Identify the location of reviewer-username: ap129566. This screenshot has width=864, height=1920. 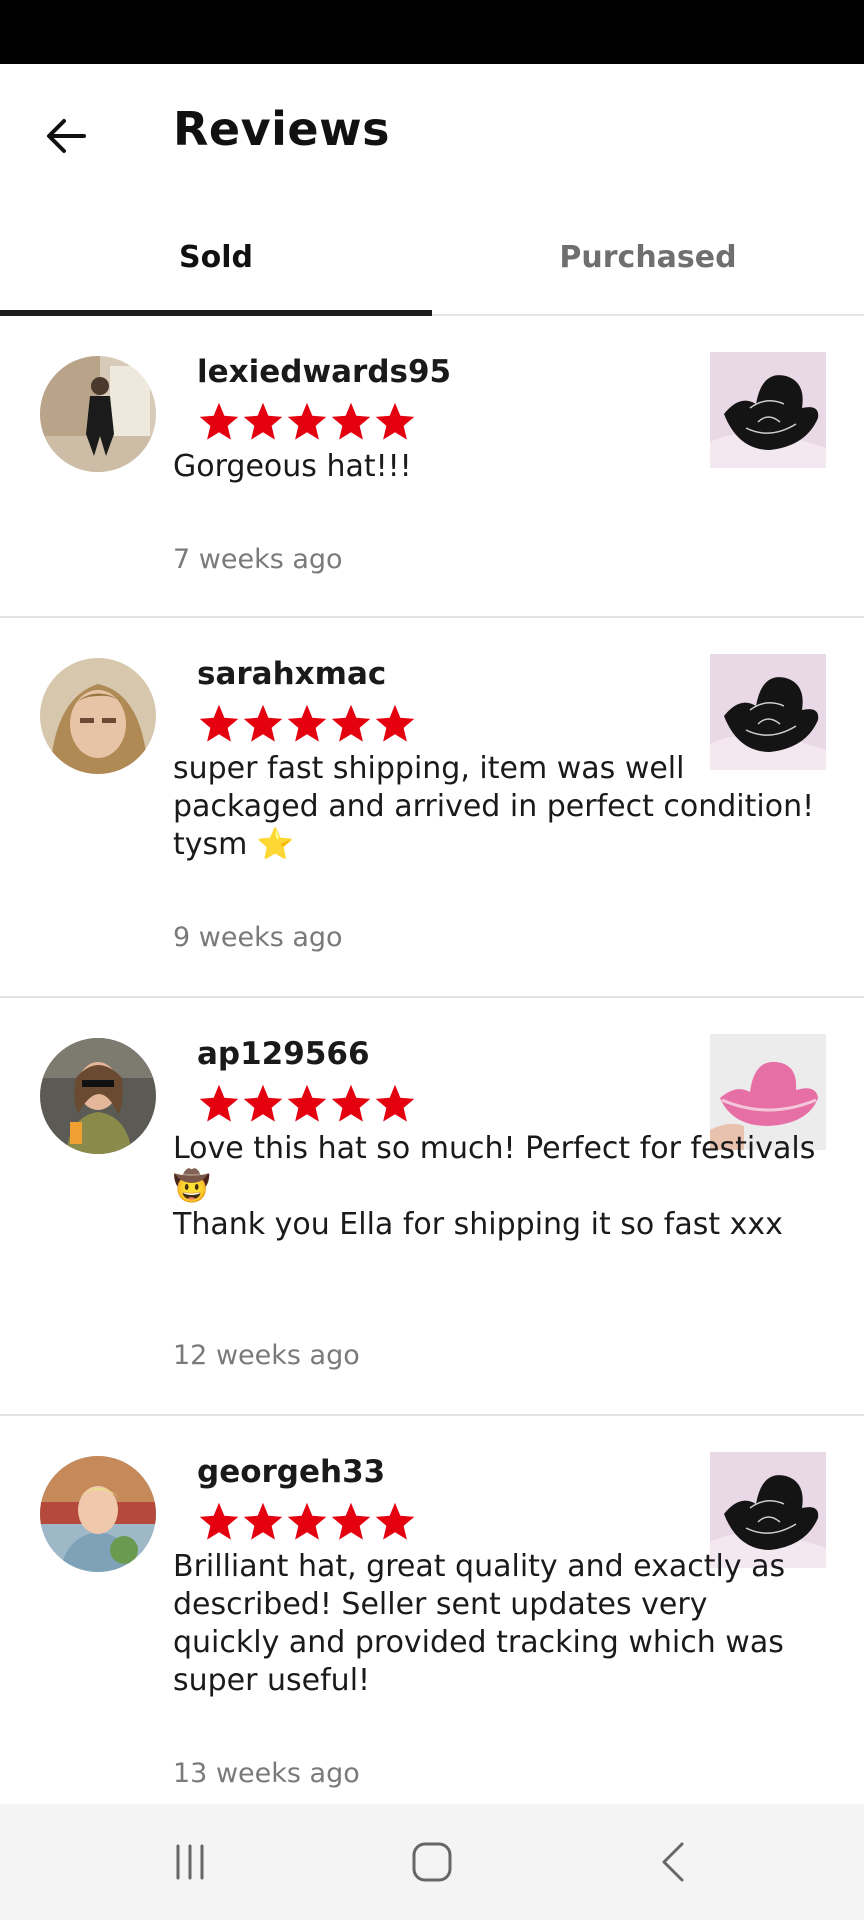
(283, 1054).